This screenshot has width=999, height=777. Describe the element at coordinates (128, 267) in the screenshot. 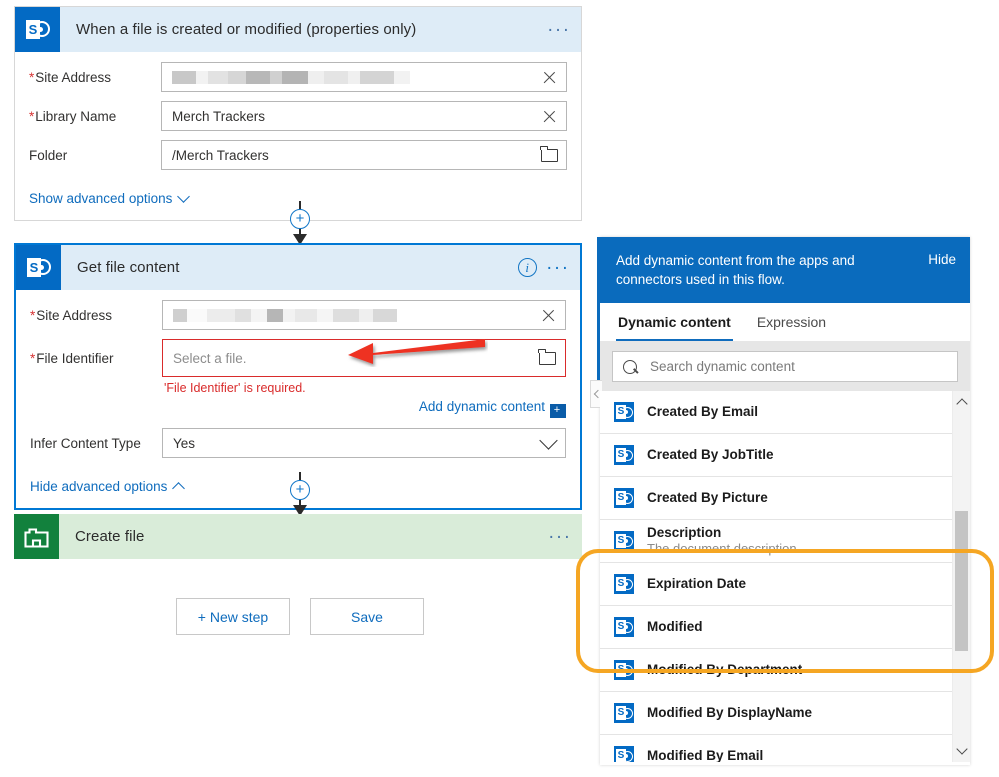

I see `get-file-content-title: Get file content` at that location.